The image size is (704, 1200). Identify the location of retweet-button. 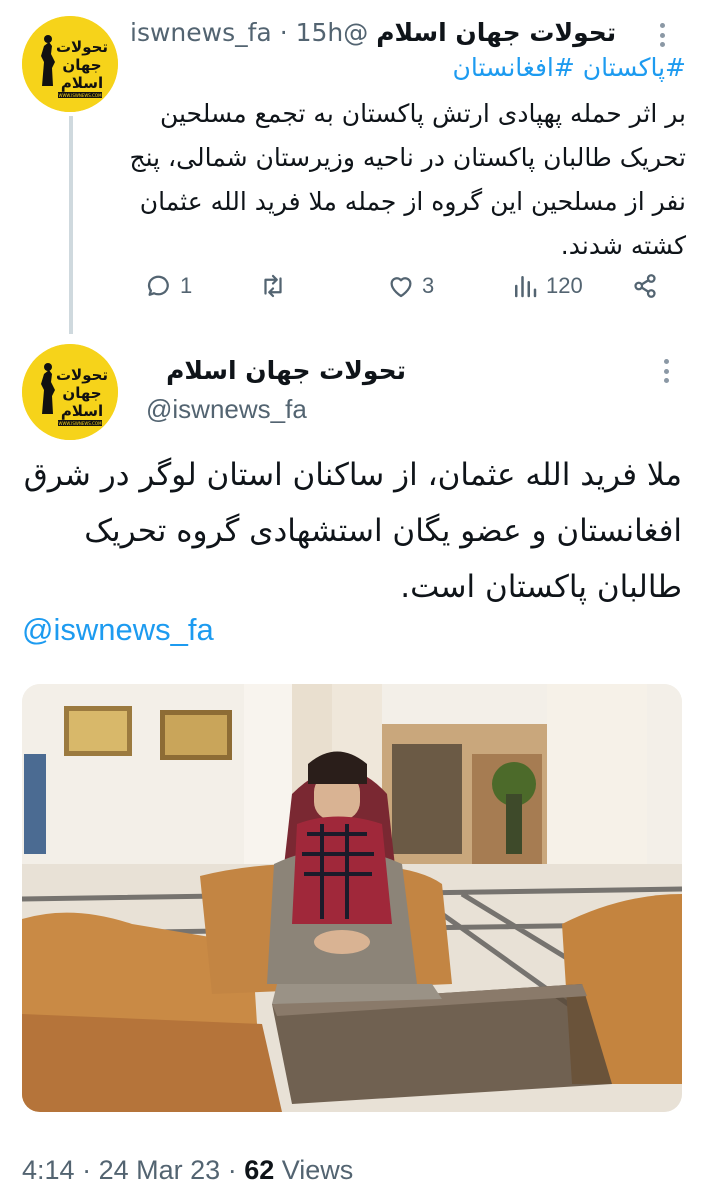
(273, 286).